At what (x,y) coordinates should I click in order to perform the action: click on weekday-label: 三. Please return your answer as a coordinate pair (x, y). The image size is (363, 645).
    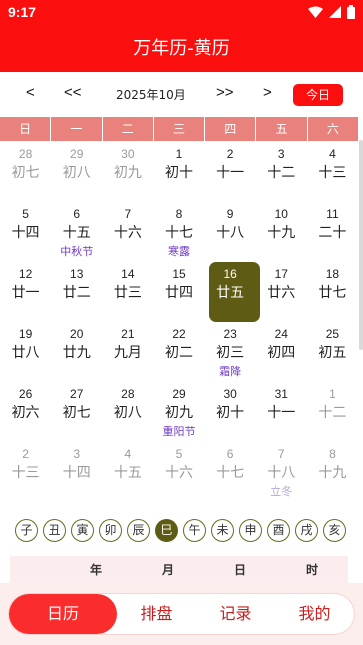
    Looking at the image, I should click on (179, 129).